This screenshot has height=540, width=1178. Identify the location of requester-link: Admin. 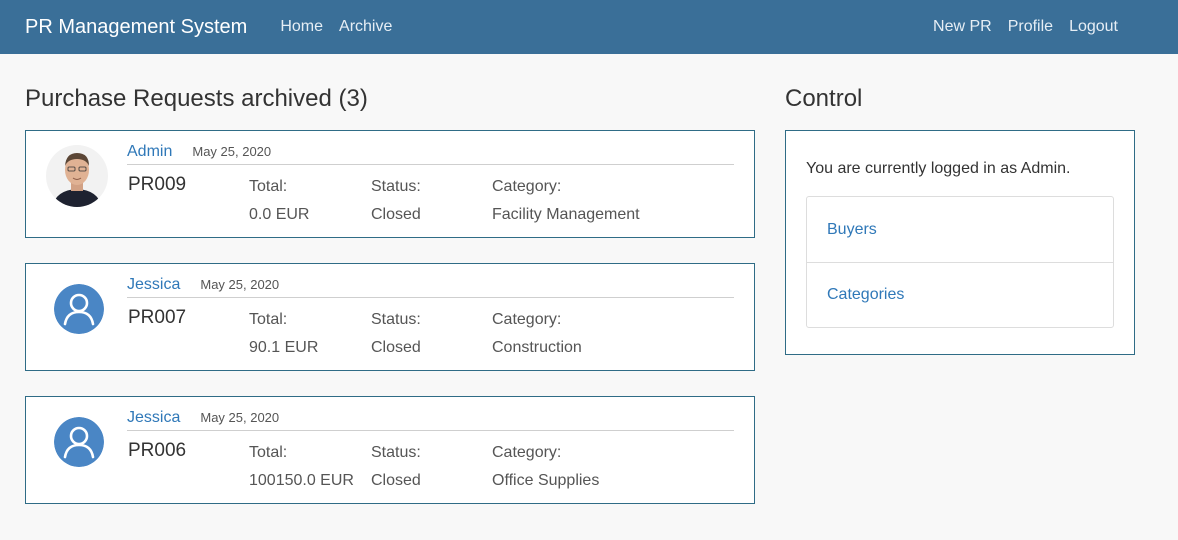
(149, 152).